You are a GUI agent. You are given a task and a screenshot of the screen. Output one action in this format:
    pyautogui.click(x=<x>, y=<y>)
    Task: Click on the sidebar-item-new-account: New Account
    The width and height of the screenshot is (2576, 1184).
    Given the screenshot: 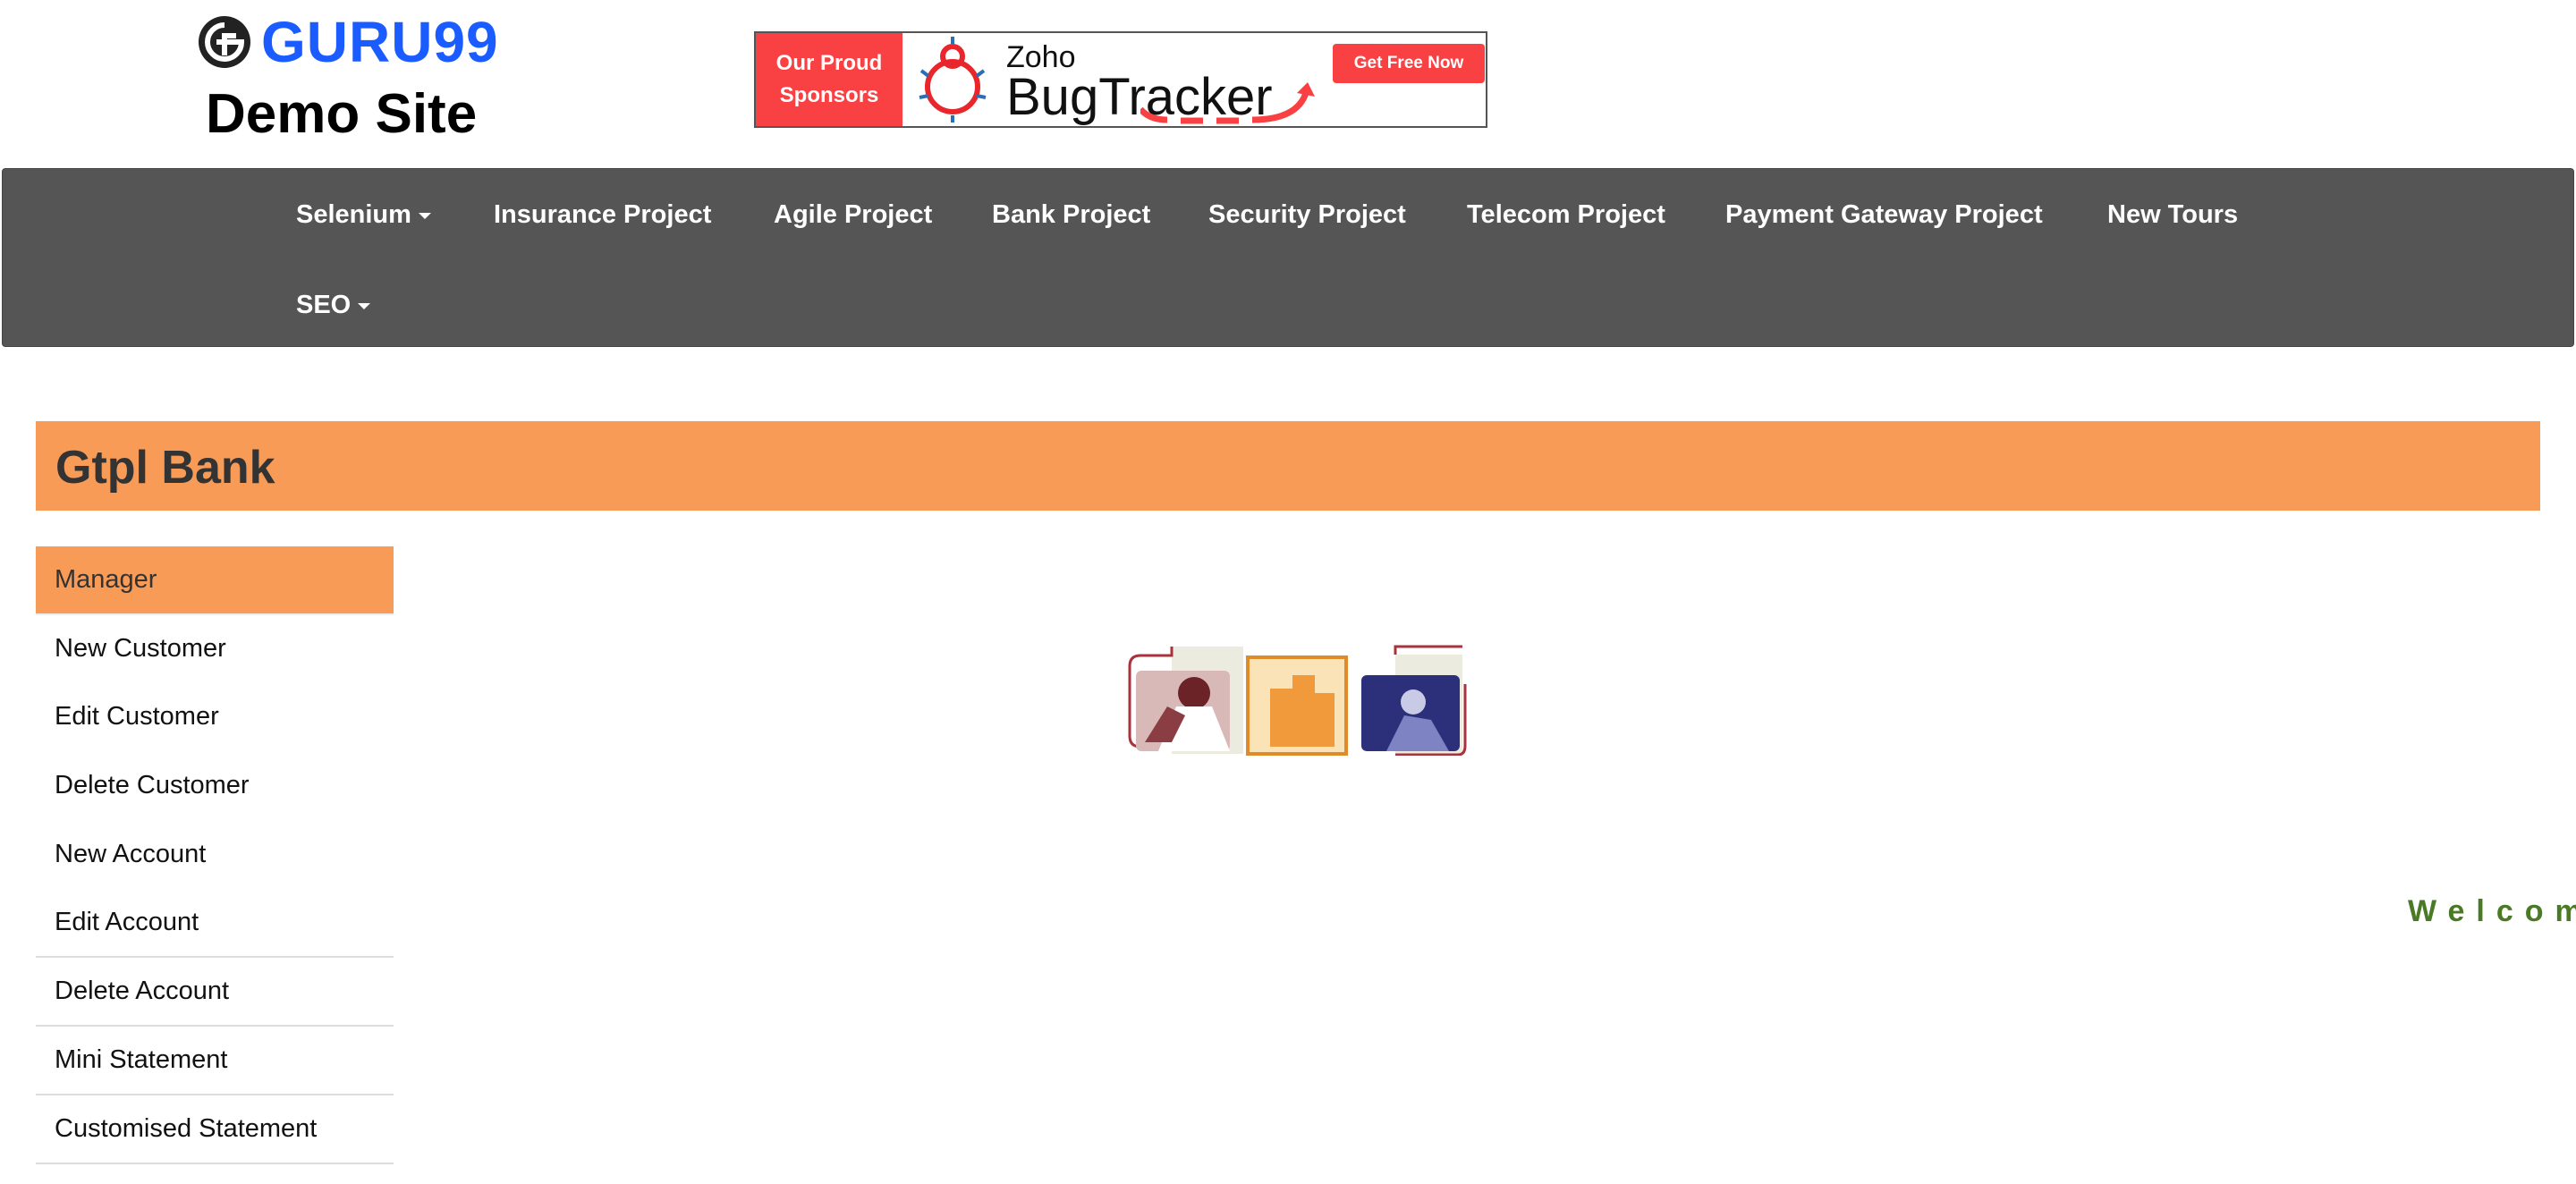 What is the action you would take?
    pyautogui.click(x=215, y=854)
    